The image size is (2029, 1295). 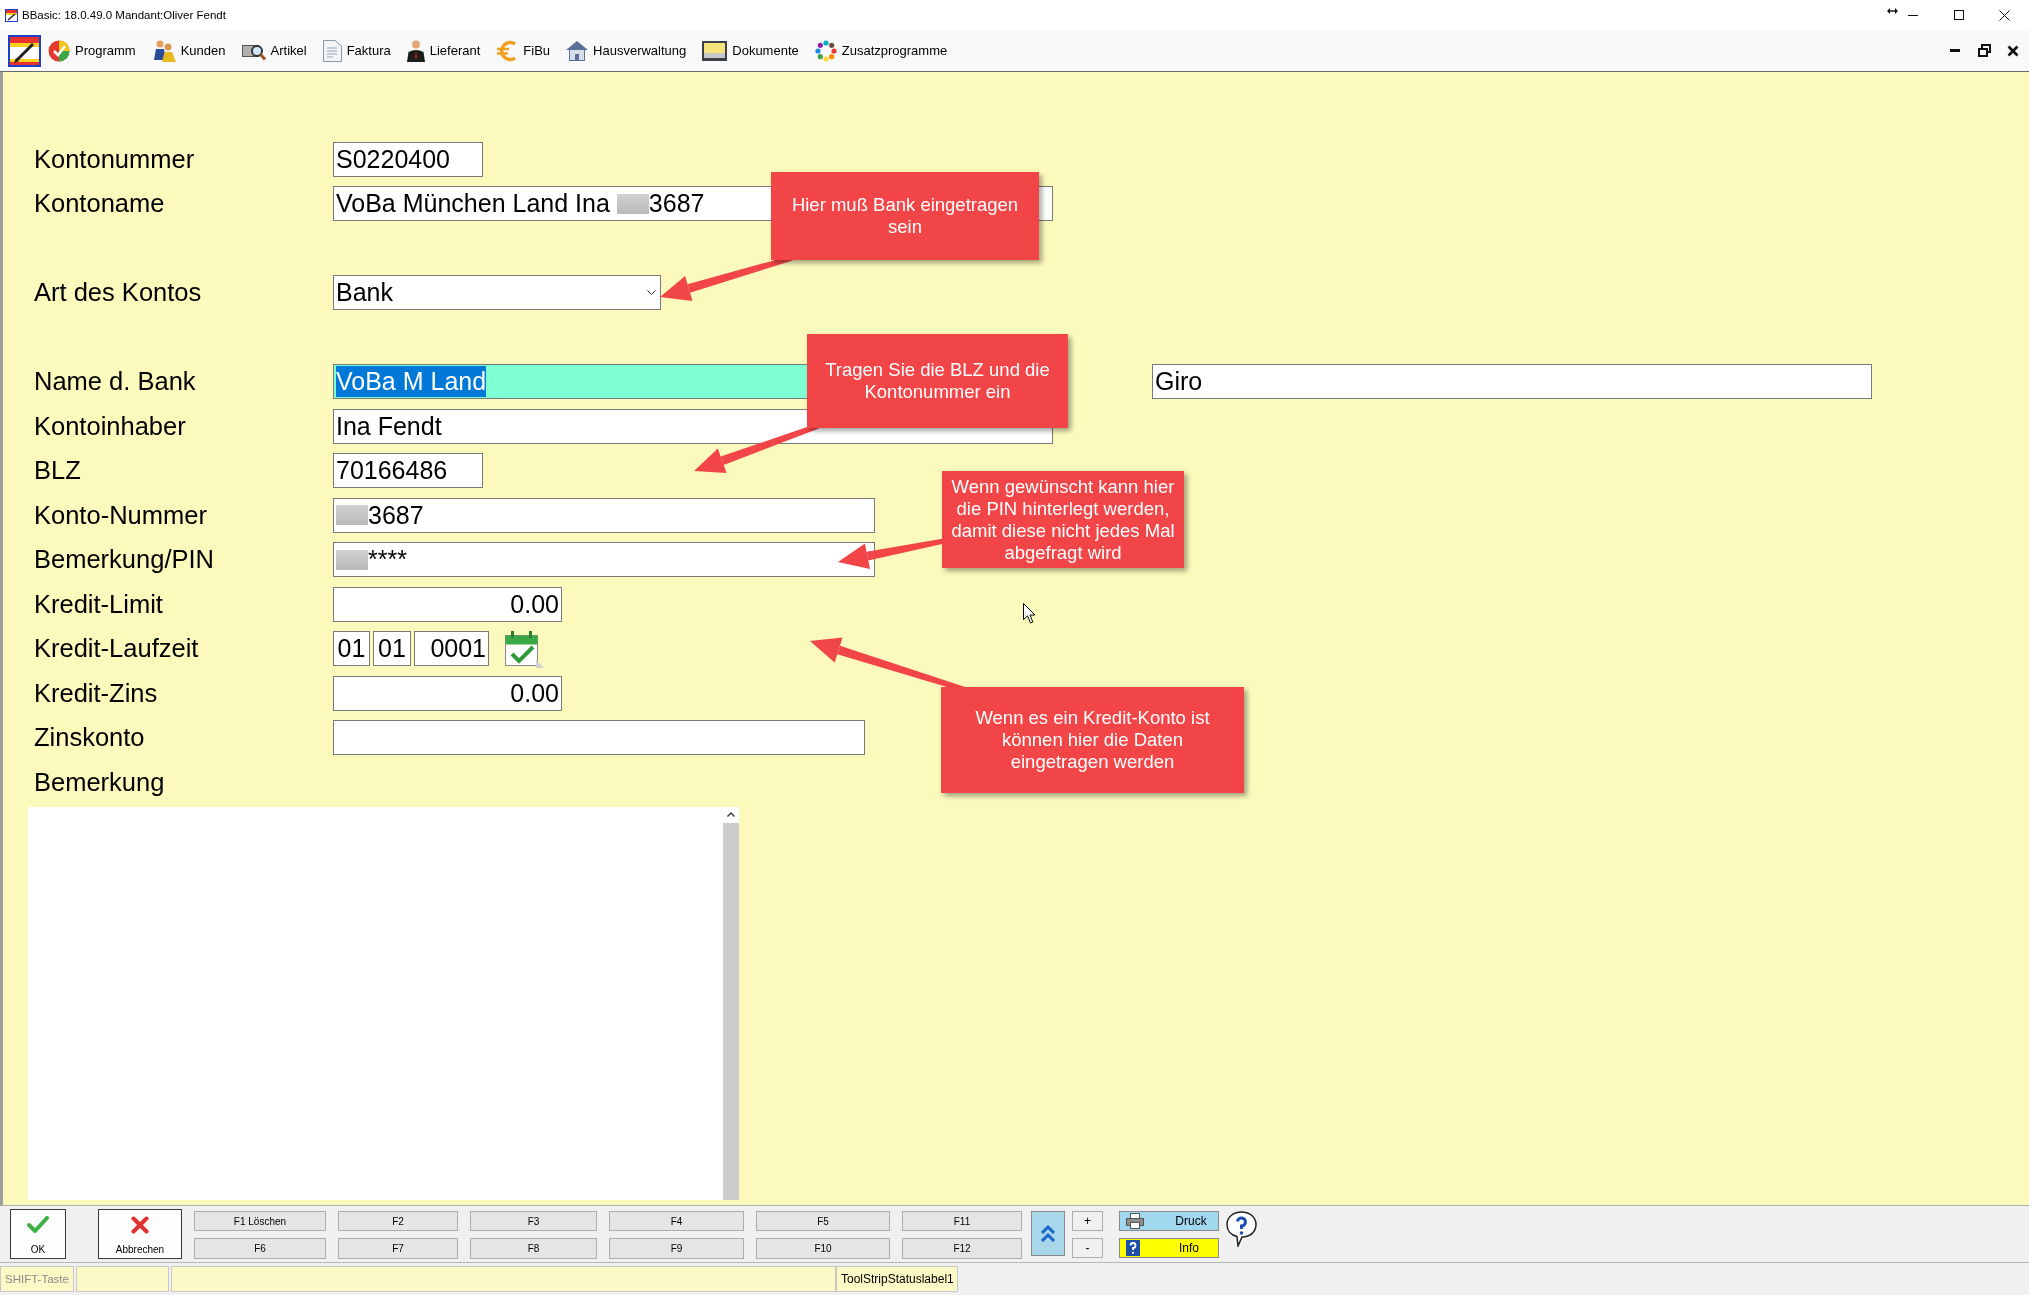 What do you see at coordinates (188, 50) in the screenshot?
I see `menu-item: Kunden` at bounding box center [188, 50].